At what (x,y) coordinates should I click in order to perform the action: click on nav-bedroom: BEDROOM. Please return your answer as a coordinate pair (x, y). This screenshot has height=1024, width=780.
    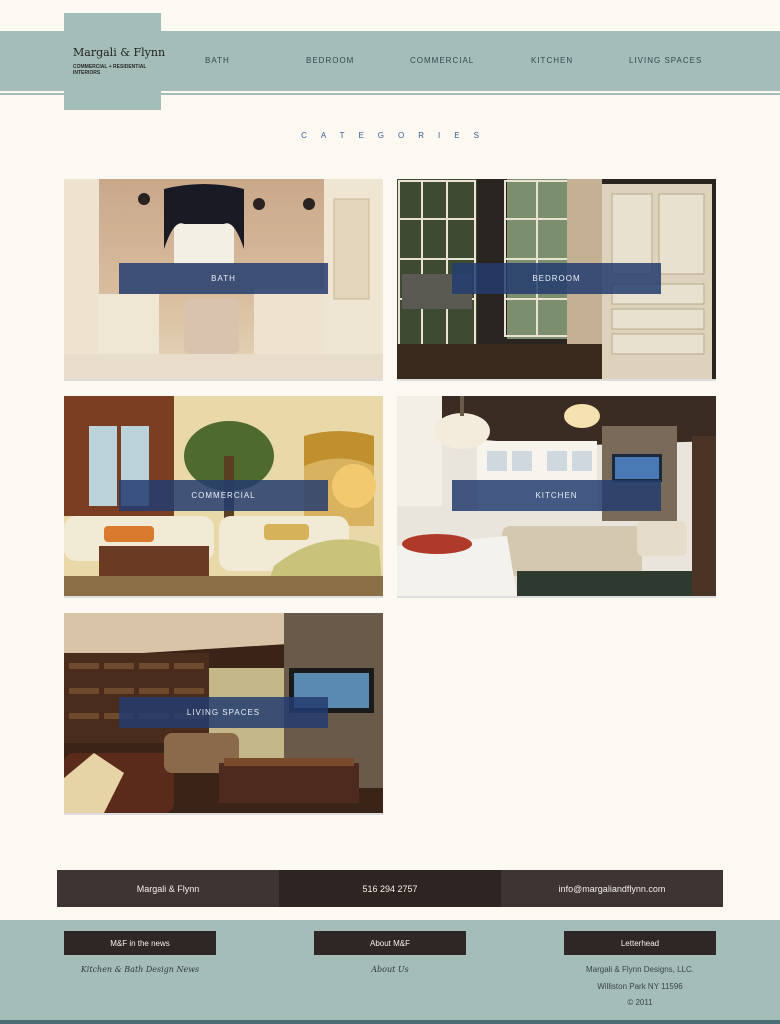
    Looking at the image, I should click on (330, 60).